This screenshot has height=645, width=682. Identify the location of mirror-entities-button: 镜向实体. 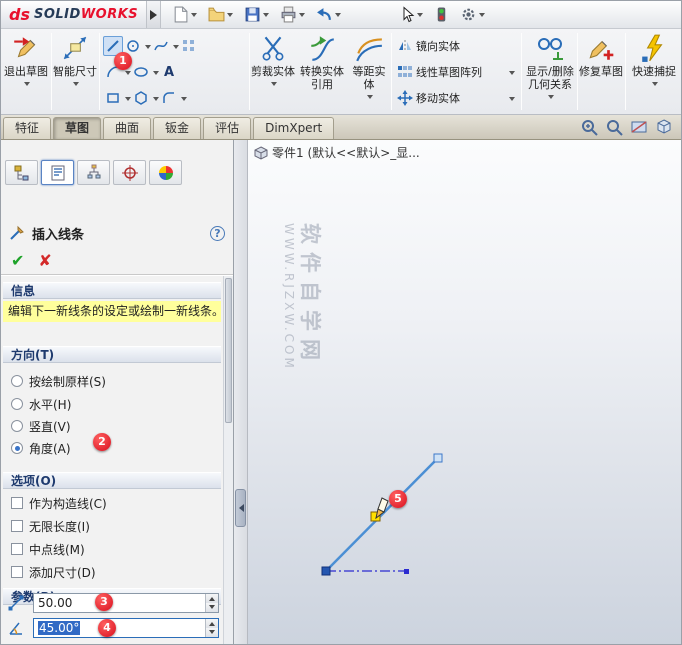
(456, 46).